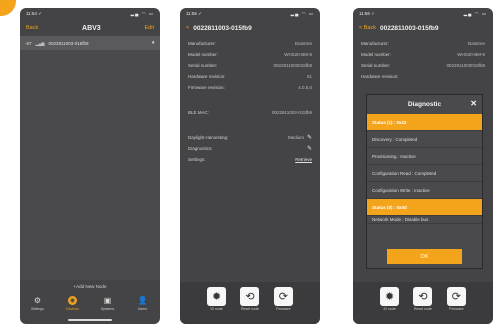 This screenshot has width=500, height=330. I want to click on close-icon: ✕, so click(473, 103).